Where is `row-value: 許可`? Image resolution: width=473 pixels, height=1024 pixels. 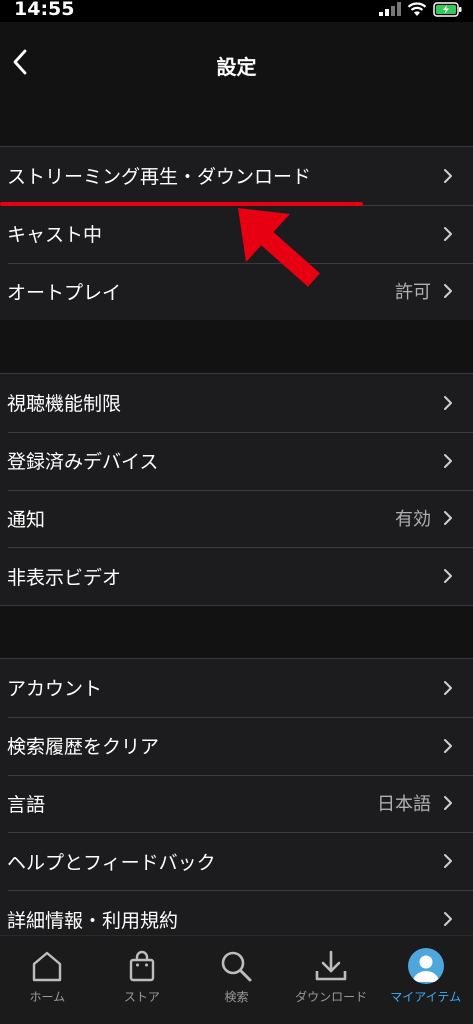 row-value: 許可 is located at coordinates (413, 293).